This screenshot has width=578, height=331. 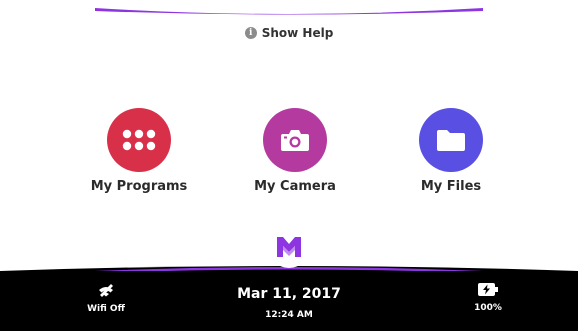 I want to click on info-circle-icon: i, so click(x=250, y=33).